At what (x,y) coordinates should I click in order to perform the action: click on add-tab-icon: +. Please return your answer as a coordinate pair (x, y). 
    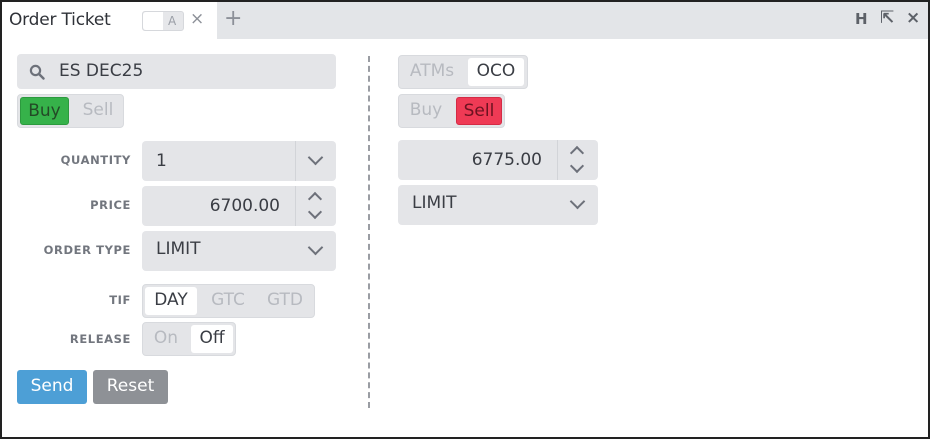
    Looking at the image, I should click on (233, 19).